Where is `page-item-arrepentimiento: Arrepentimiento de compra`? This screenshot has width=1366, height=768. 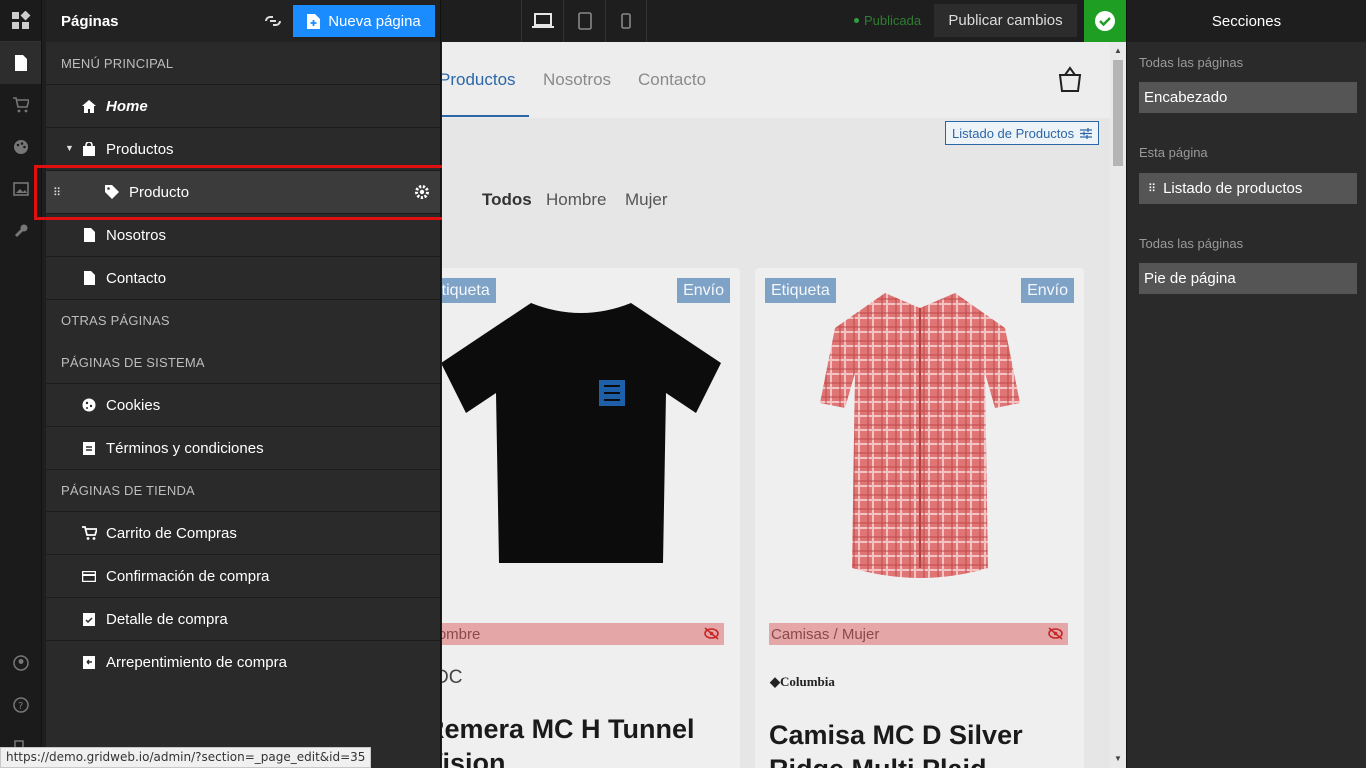
page-item-arrepentimiento: Arrepentimiento de compra is located at coordinates (243, 661).